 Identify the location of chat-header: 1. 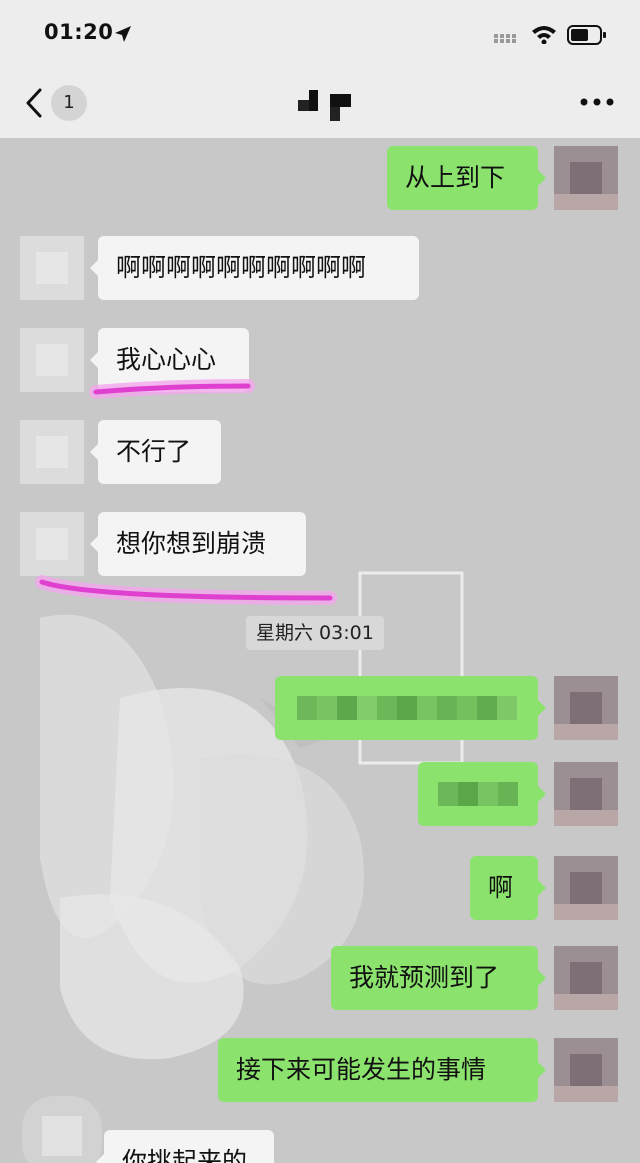
(320, 102).